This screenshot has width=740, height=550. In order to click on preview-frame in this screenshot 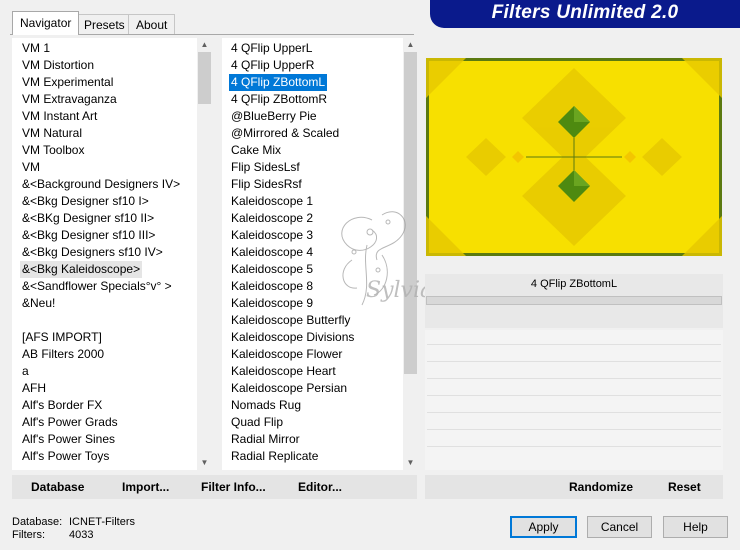, I will do `click(574, 157)`.